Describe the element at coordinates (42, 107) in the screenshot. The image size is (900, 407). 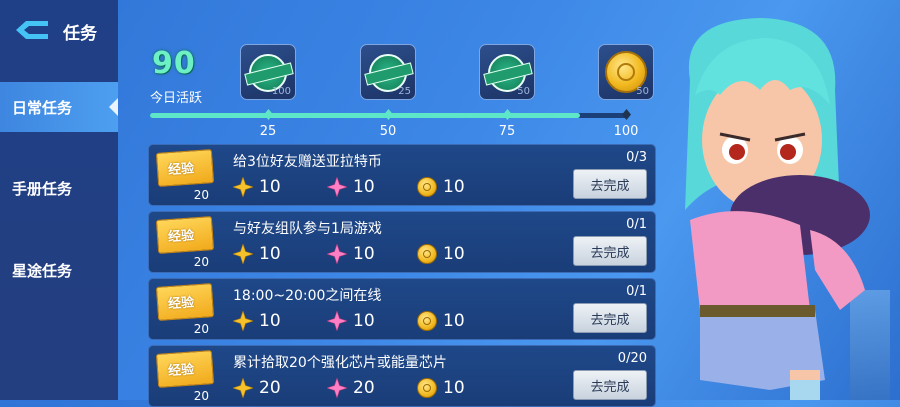
I see `sidebar-item-label: 日常任务` at that location.